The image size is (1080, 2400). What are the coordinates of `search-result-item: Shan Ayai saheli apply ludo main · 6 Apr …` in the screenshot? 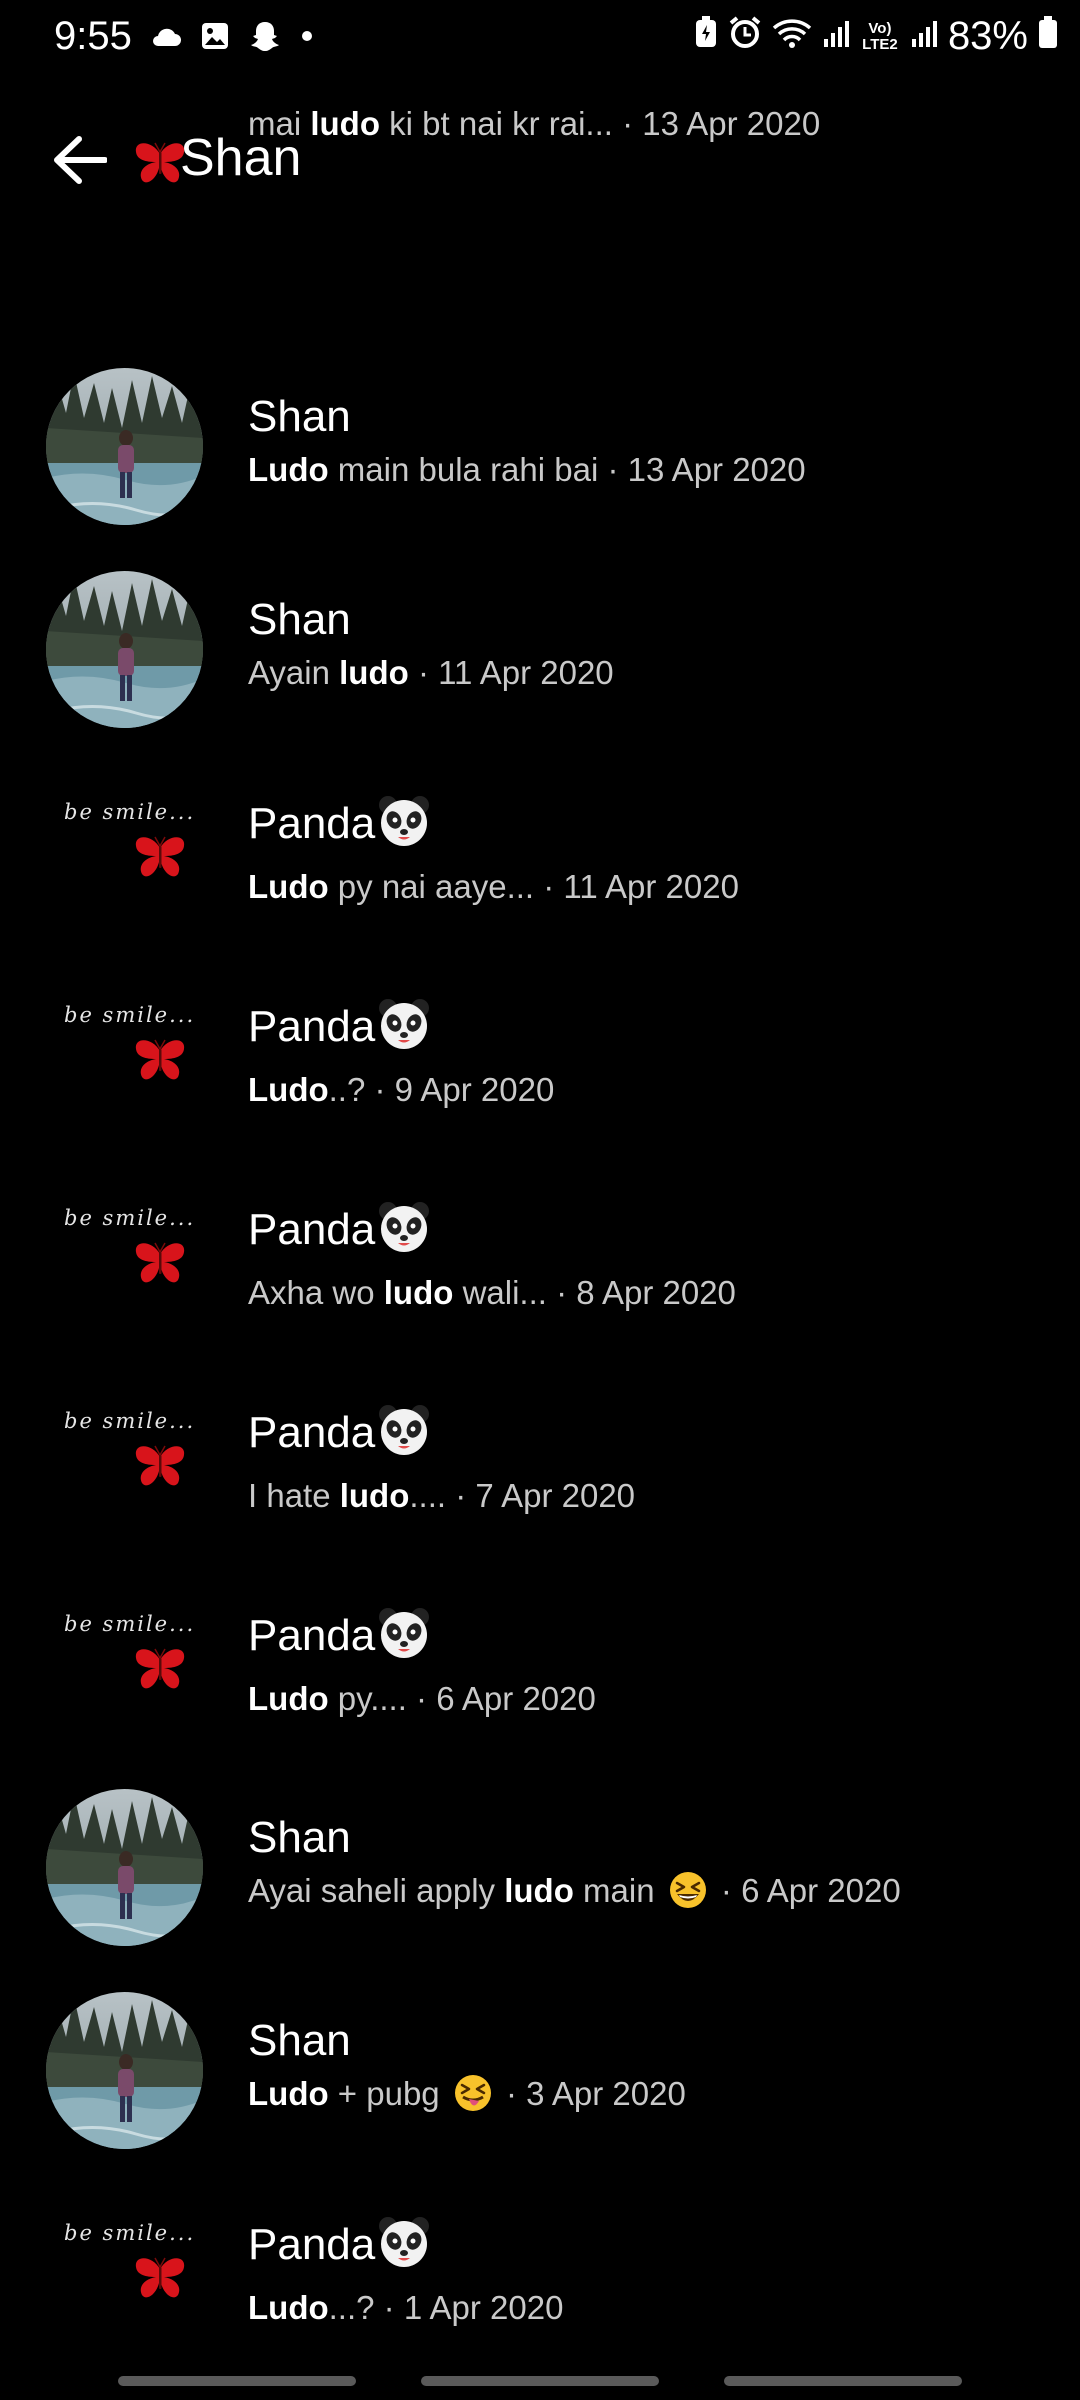 It's located at (540, 1890).